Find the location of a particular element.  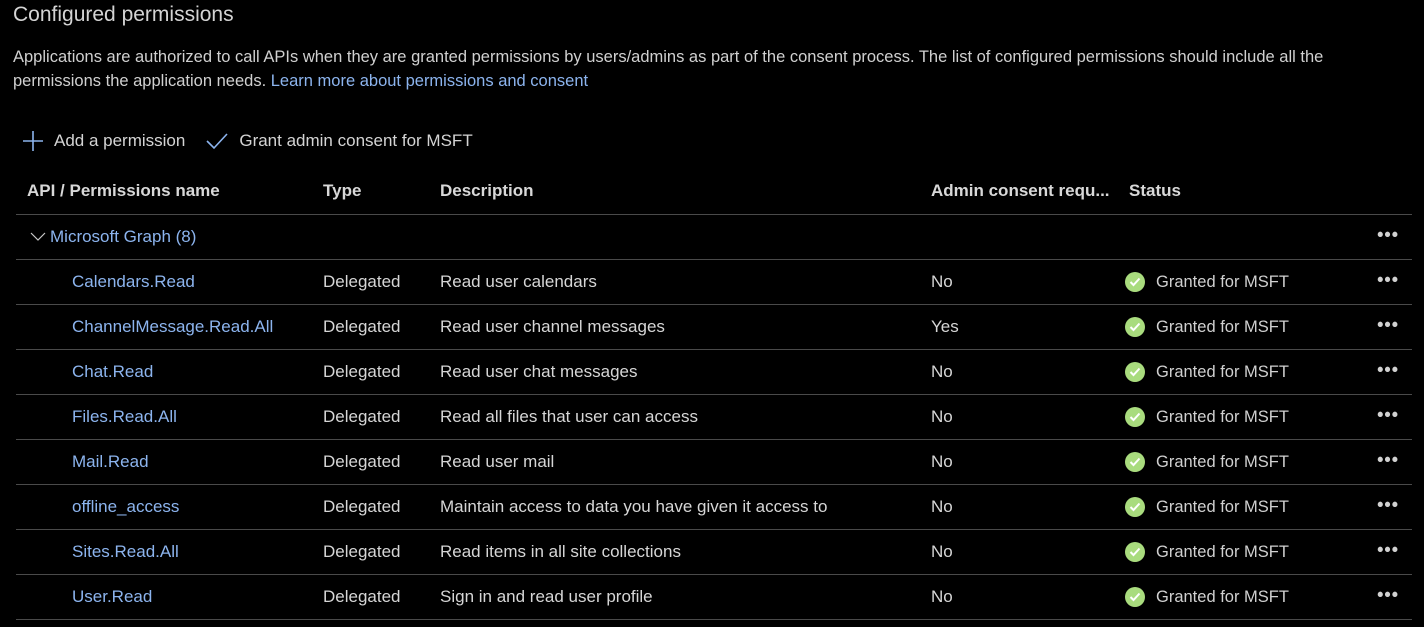

permission-name-link: offline_access is located at coordinates (125, 506).